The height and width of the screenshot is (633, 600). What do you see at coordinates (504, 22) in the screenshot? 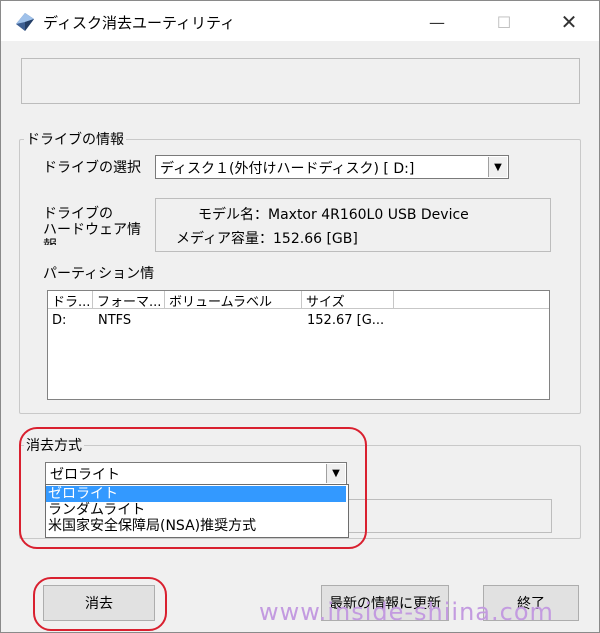
I see `maximize-button: ☐` at bounding box center [504, 22].